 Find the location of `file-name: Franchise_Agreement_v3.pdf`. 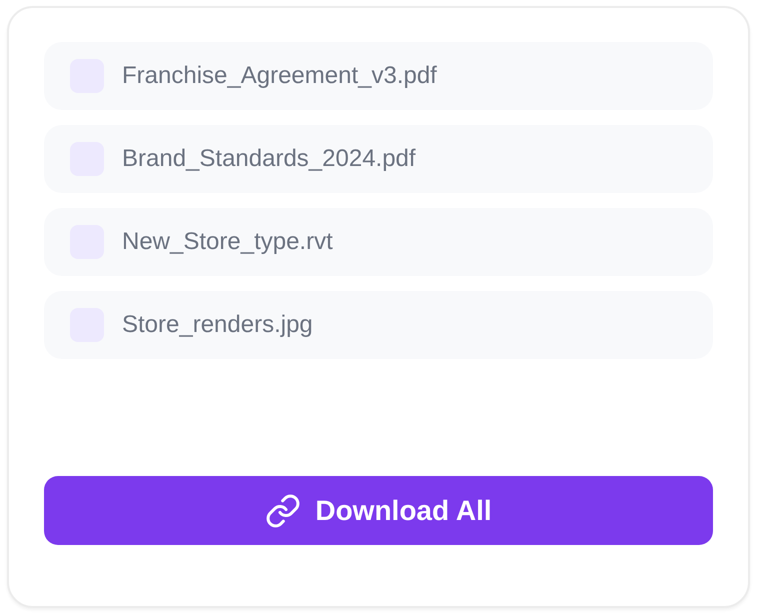

file-name: Franchise_Agreement_v3.pdf is located at coordinates (279, 76).